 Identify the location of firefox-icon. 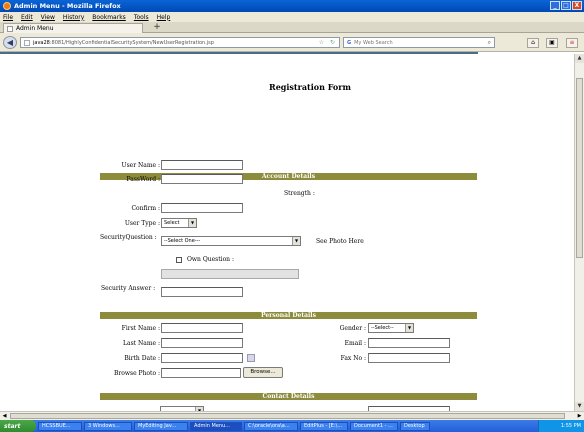
(7, 6).